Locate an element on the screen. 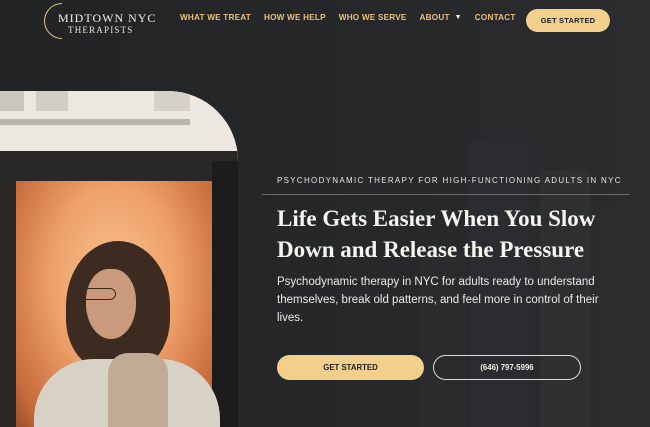 This screenshot has width=650, height=427. chevron-down-icon: ▼ is located at coordinates (458, 17).